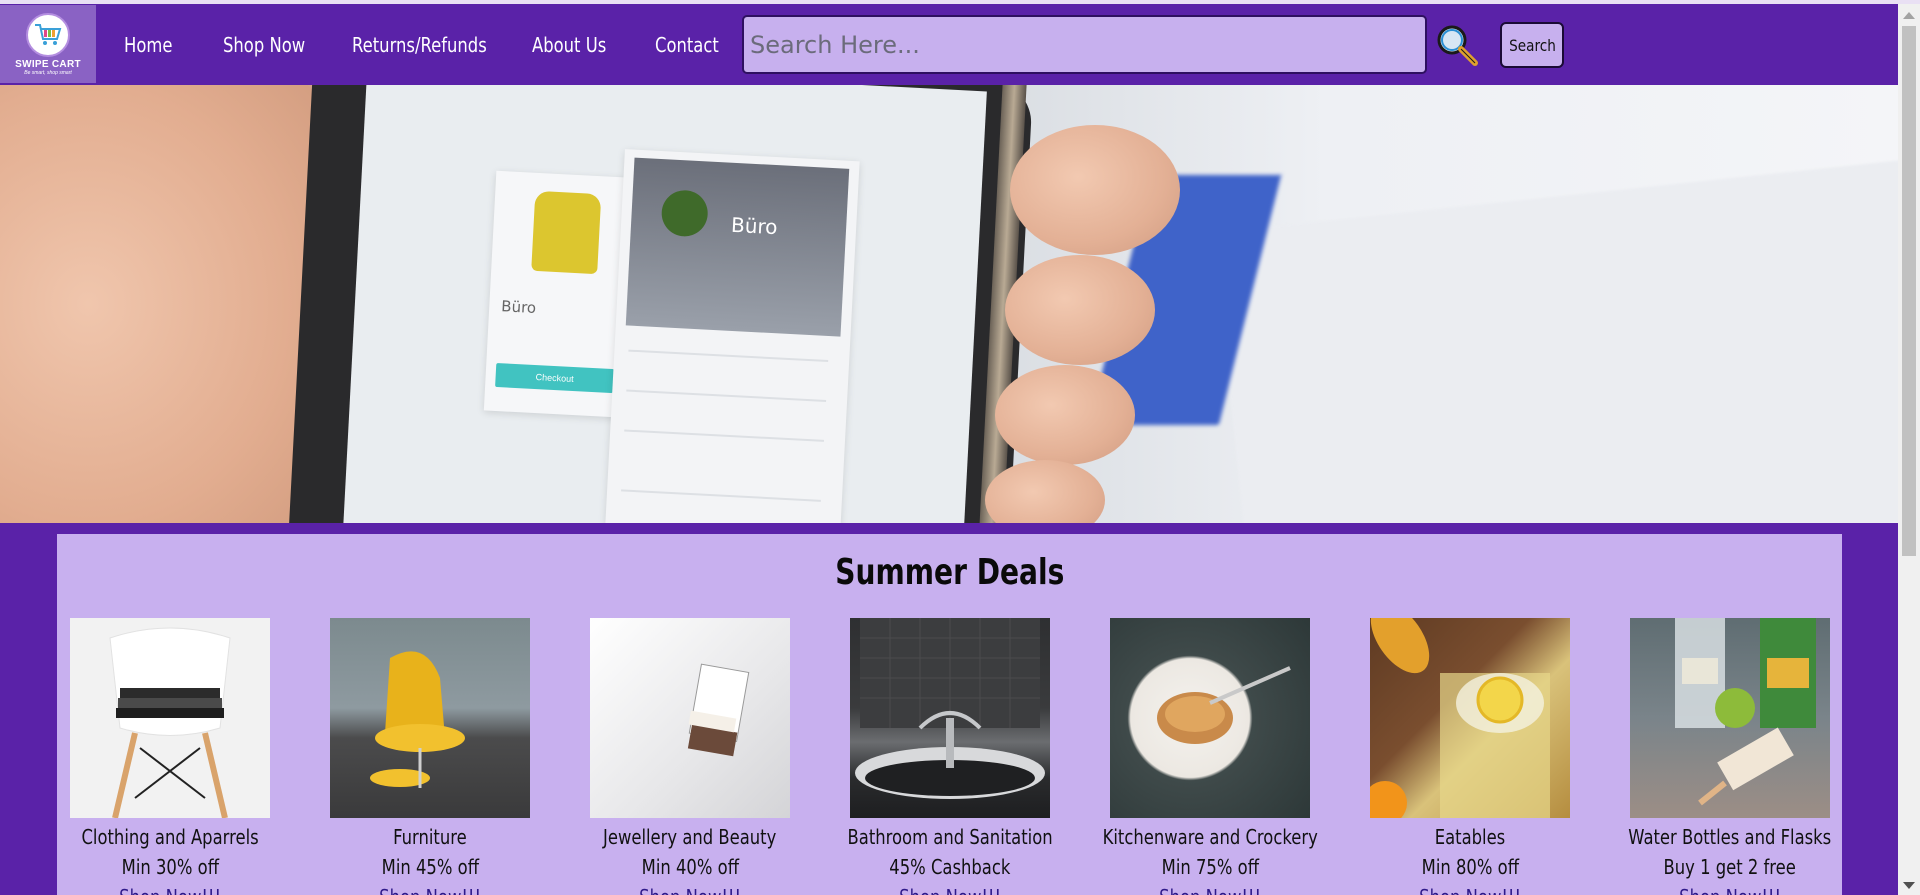 This screenshot has height=895, width=1920. What do you see at coordinates (1555, 341) in the screenshot?
I see `hero-paper` at bounding box center [1555, 341].